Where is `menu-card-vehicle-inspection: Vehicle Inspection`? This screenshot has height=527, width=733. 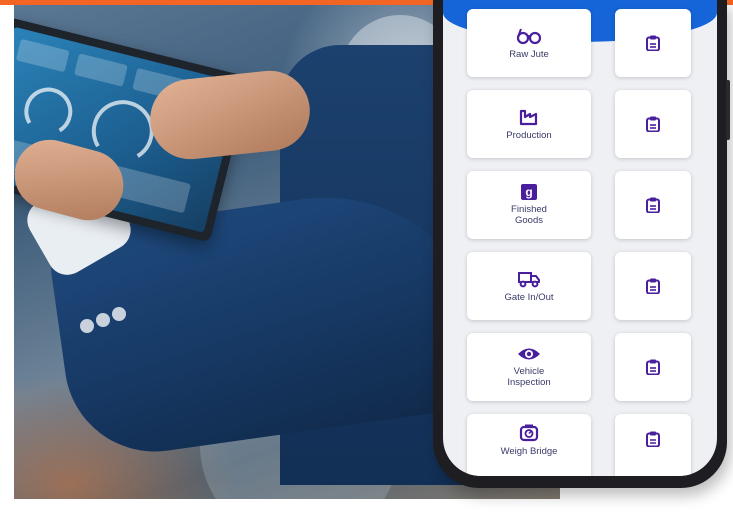
menu-card-vehicle-inspection: Vehicle Inspection is located at coordinates (529, 367).